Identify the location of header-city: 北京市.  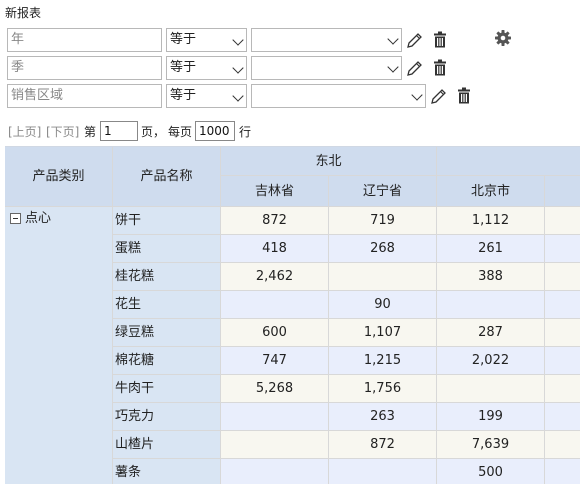
(491, 191).